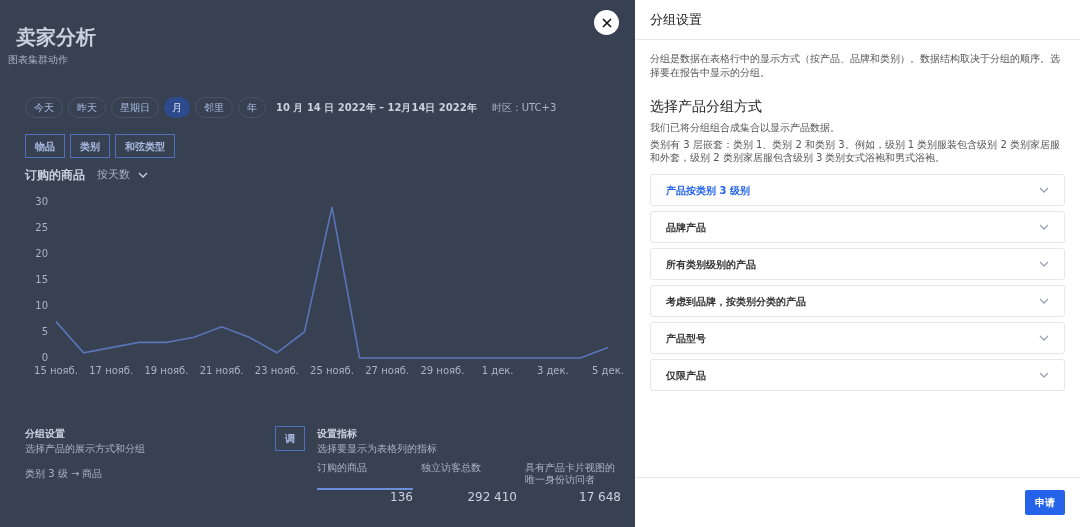 This screenshot has height=527, width=1080. Describe the element at coordinates (177, 107) in the screenshot. I see `period-tab: 月` at that location.